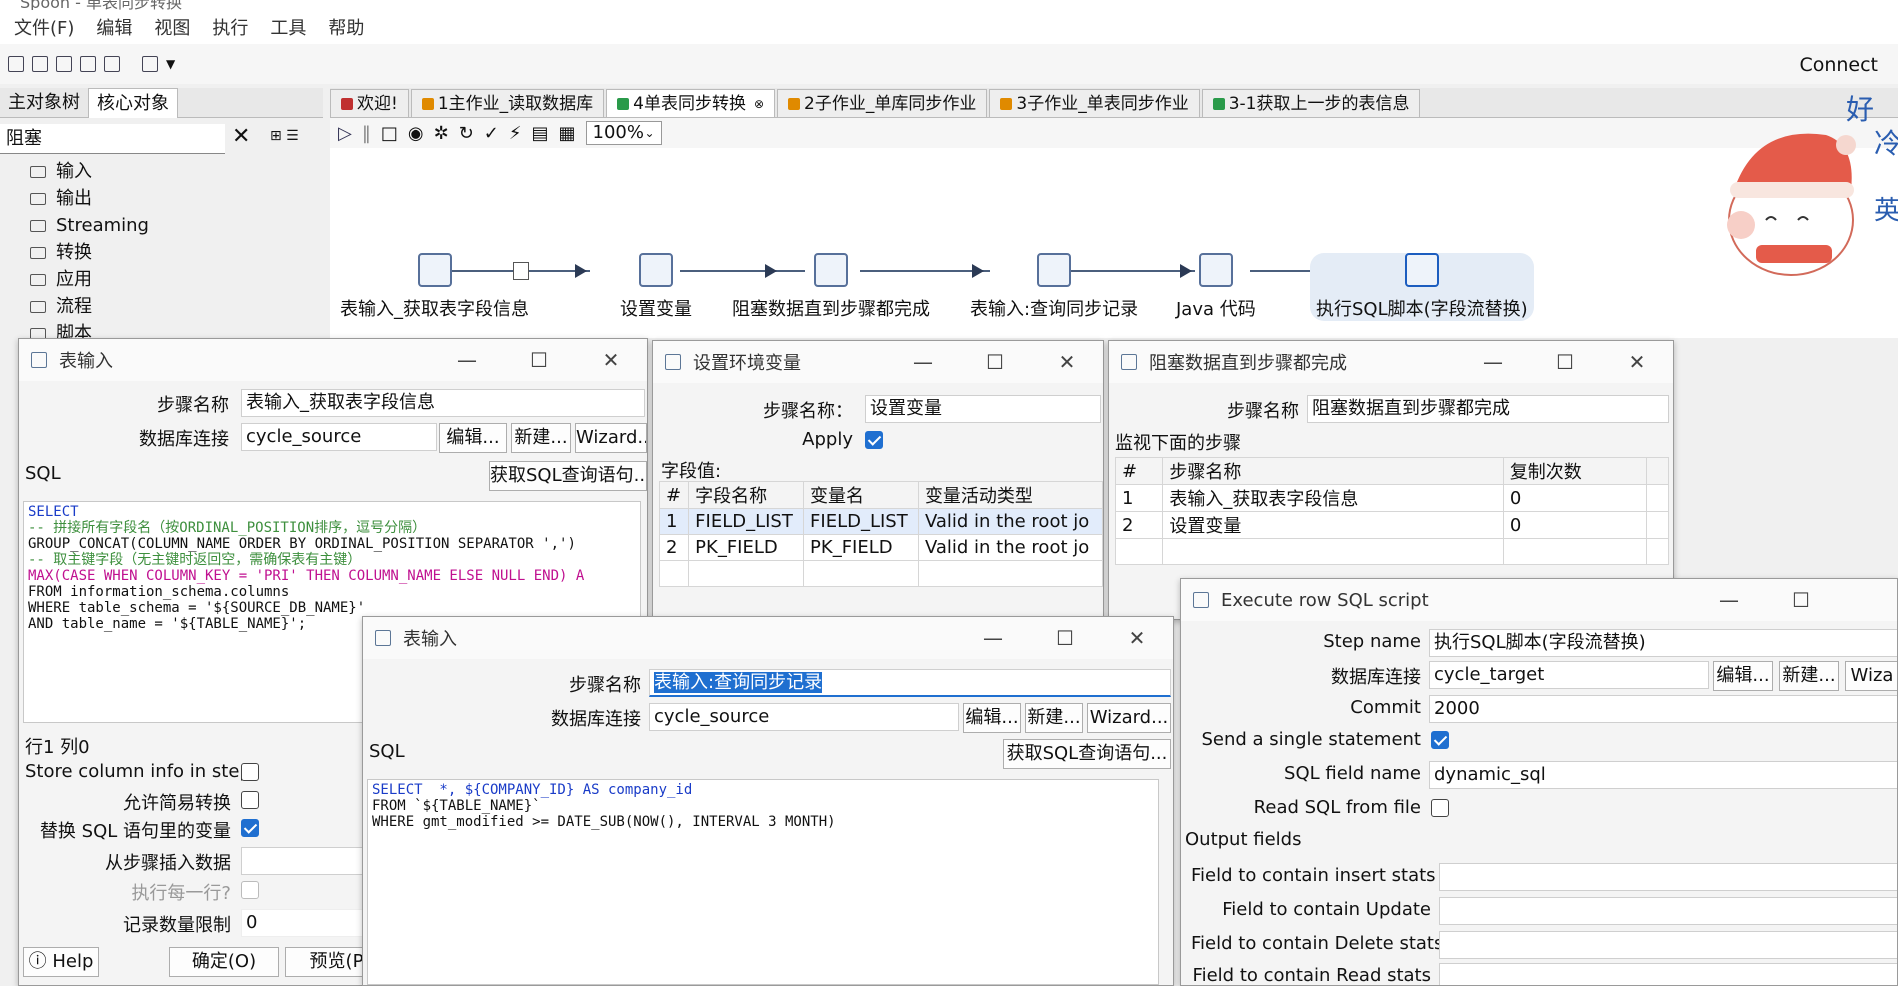 This screenshot has height=986, width=1898. I want to click on replace-variables-checkbox, so click(250, 828).